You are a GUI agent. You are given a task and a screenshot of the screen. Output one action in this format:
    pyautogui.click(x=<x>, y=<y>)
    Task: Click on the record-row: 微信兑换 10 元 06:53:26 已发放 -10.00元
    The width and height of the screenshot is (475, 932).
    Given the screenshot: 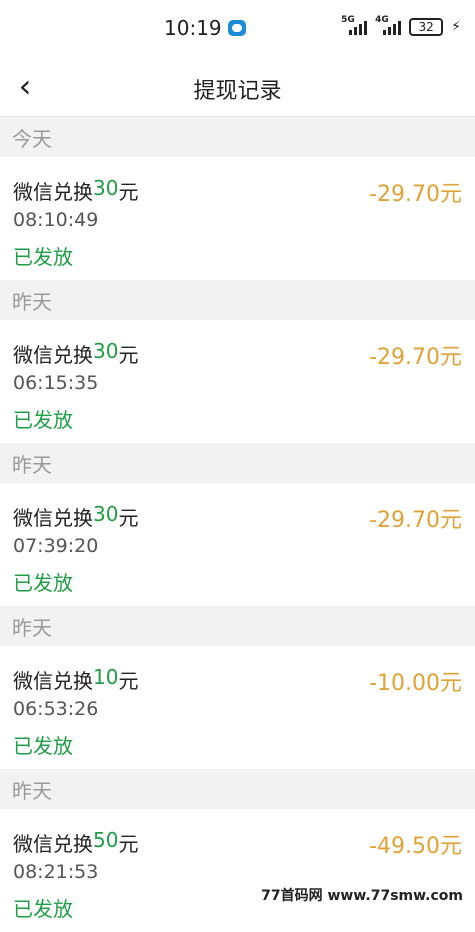 What is the action you would take?
    pyautogui.click(x=237, y=707)
    